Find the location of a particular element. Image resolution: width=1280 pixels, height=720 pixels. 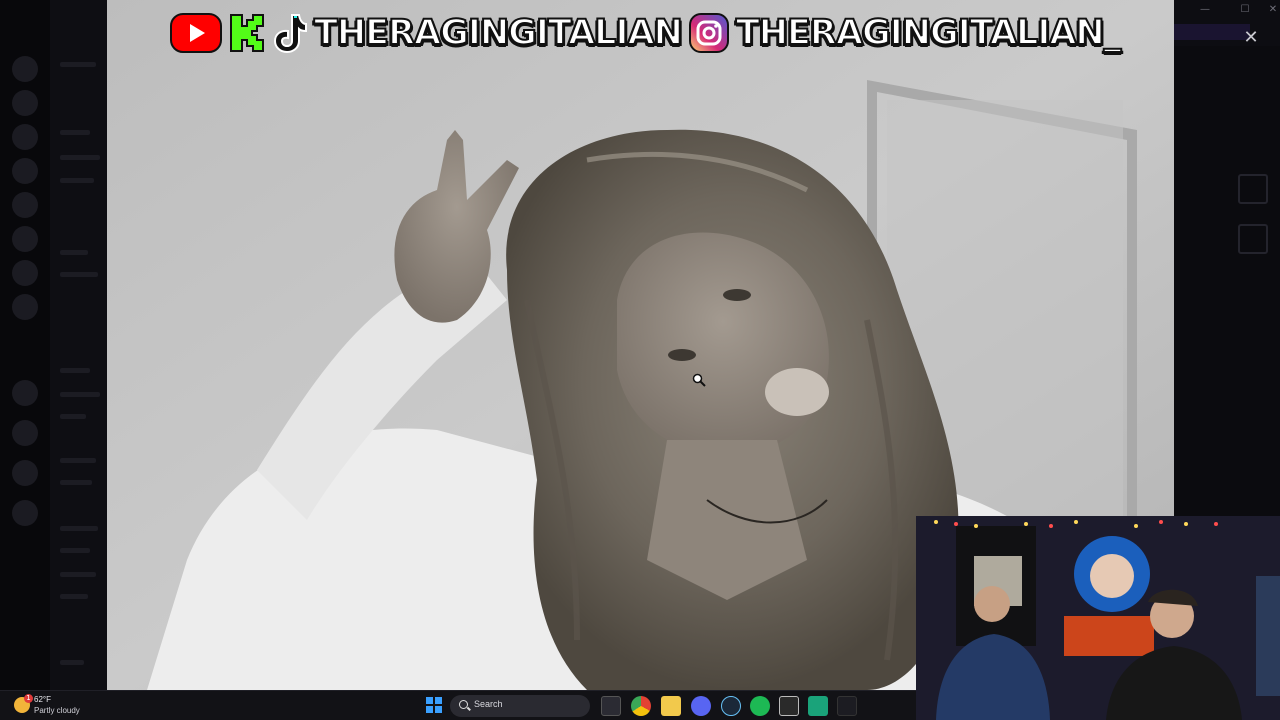

app-icon is located at coordinates (818, 706).